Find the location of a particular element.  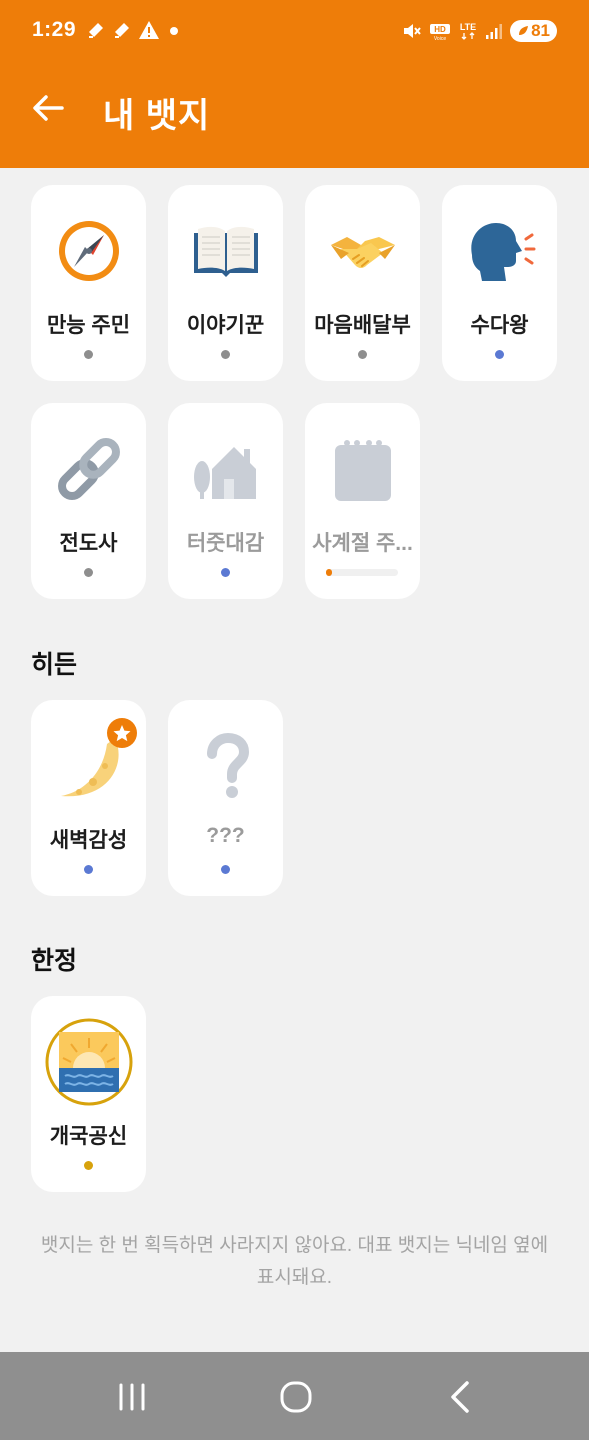

badge-label: 이야기꾼 is located at coordinates (225, 325).